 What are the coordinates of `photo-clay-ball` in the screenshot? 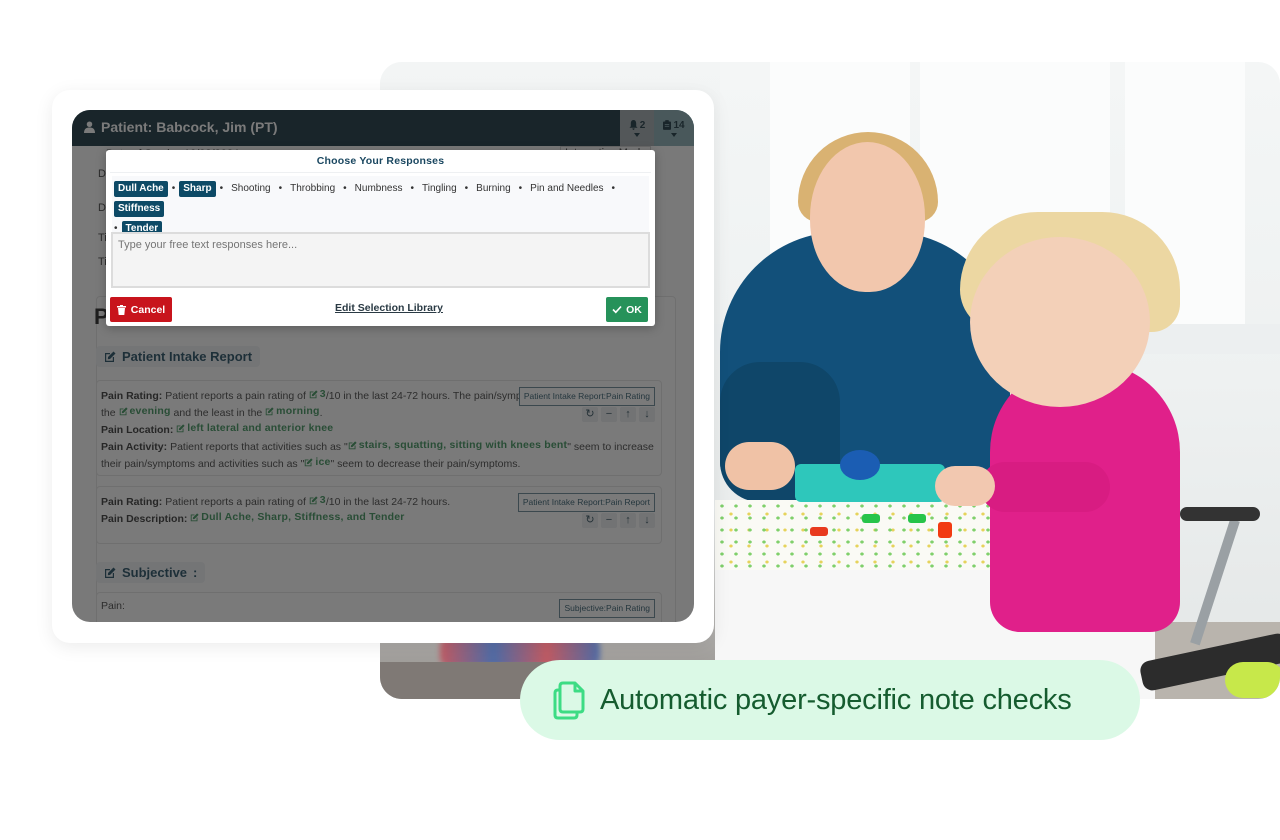 It's located at (860, 465).